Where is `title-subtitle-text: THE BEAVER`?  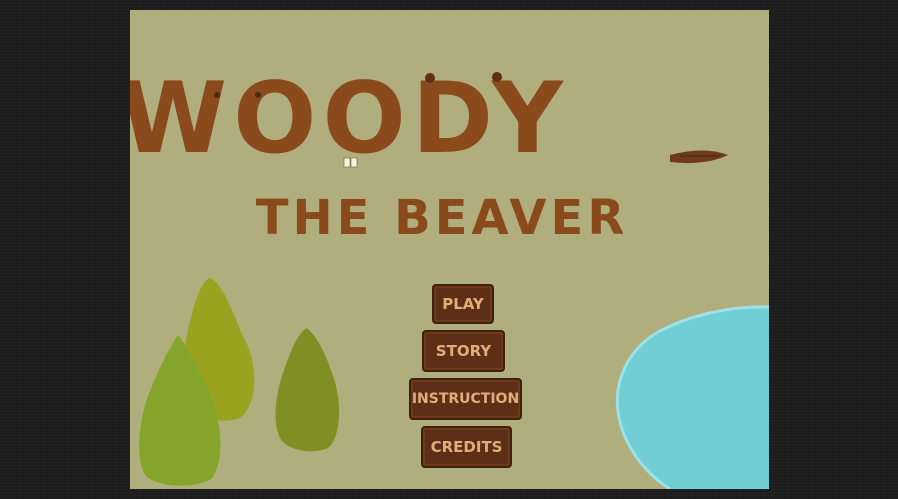
title-subtitle-text: THE BEAVER is located at coordinates (442, 218).